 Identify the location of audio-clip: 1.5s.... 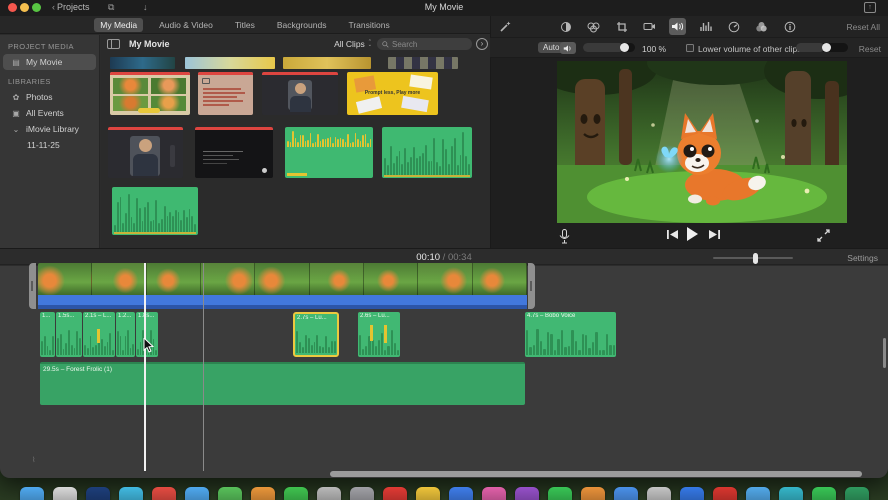
(69, 334).